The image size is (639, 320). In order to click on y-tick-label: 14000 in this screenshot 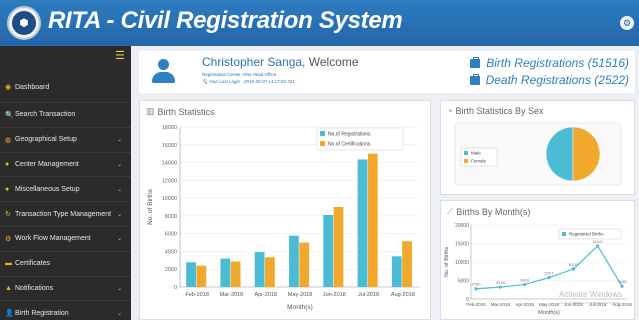, I will do `click(169, 164)`.